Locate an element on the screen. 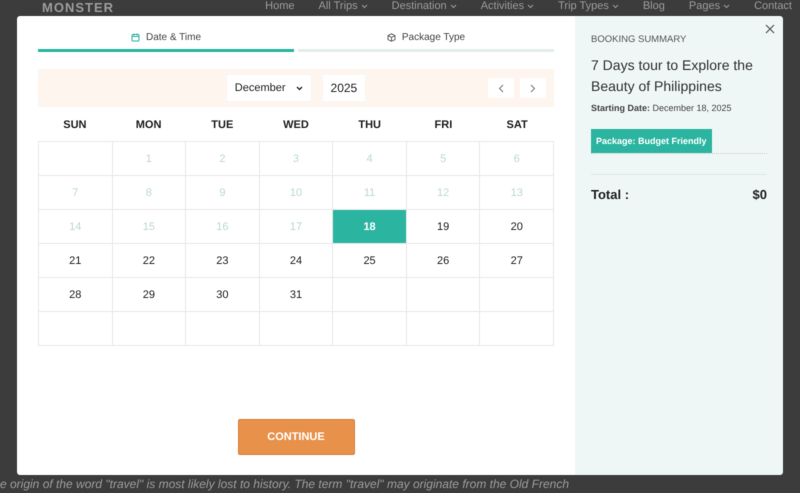 The width and height of the screenshot is (800, 493). nav-link: Activities is located at coordinates (507, 6).